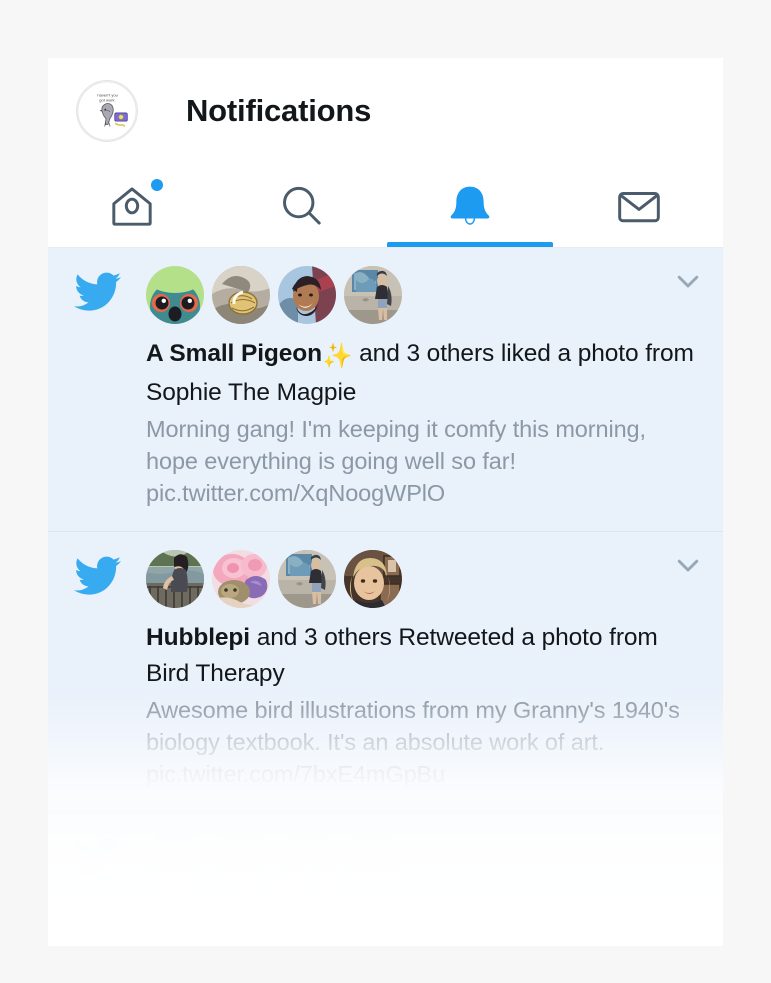 This screenshot has height=983, width=771. What do you see at coordinates (241, 579) in the screenshot?
I see `avatar-pink-flowers` at bounding box center [241, 579].